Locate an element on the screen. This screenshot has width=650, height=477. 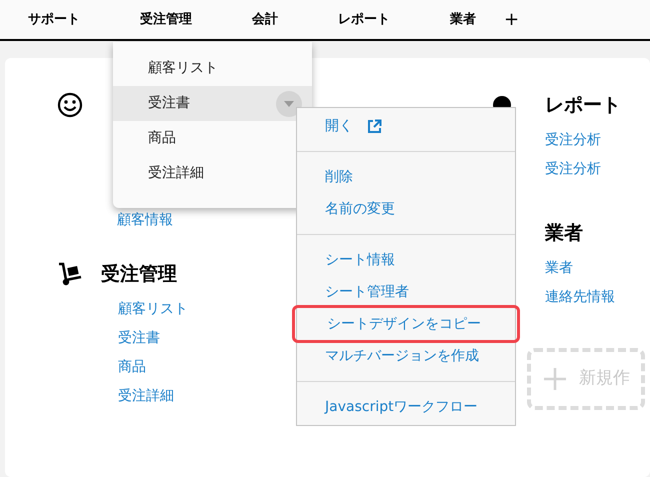
dropdown-item: 受注書 is located at coordinates (212, 103).